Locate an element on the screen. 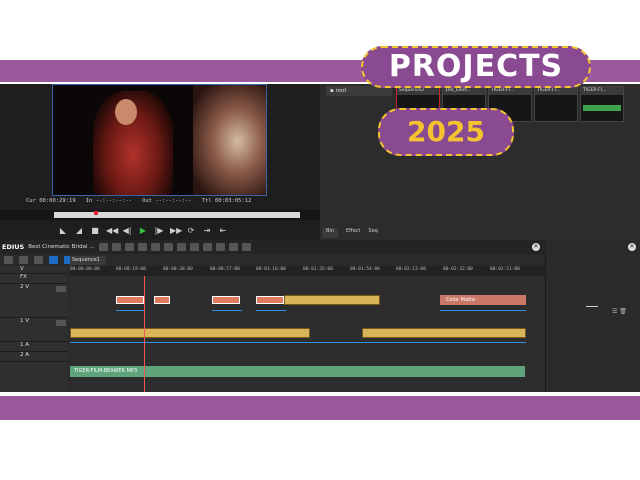  cur-value: 00:00:29:19 is located at coordinates (57, 201).